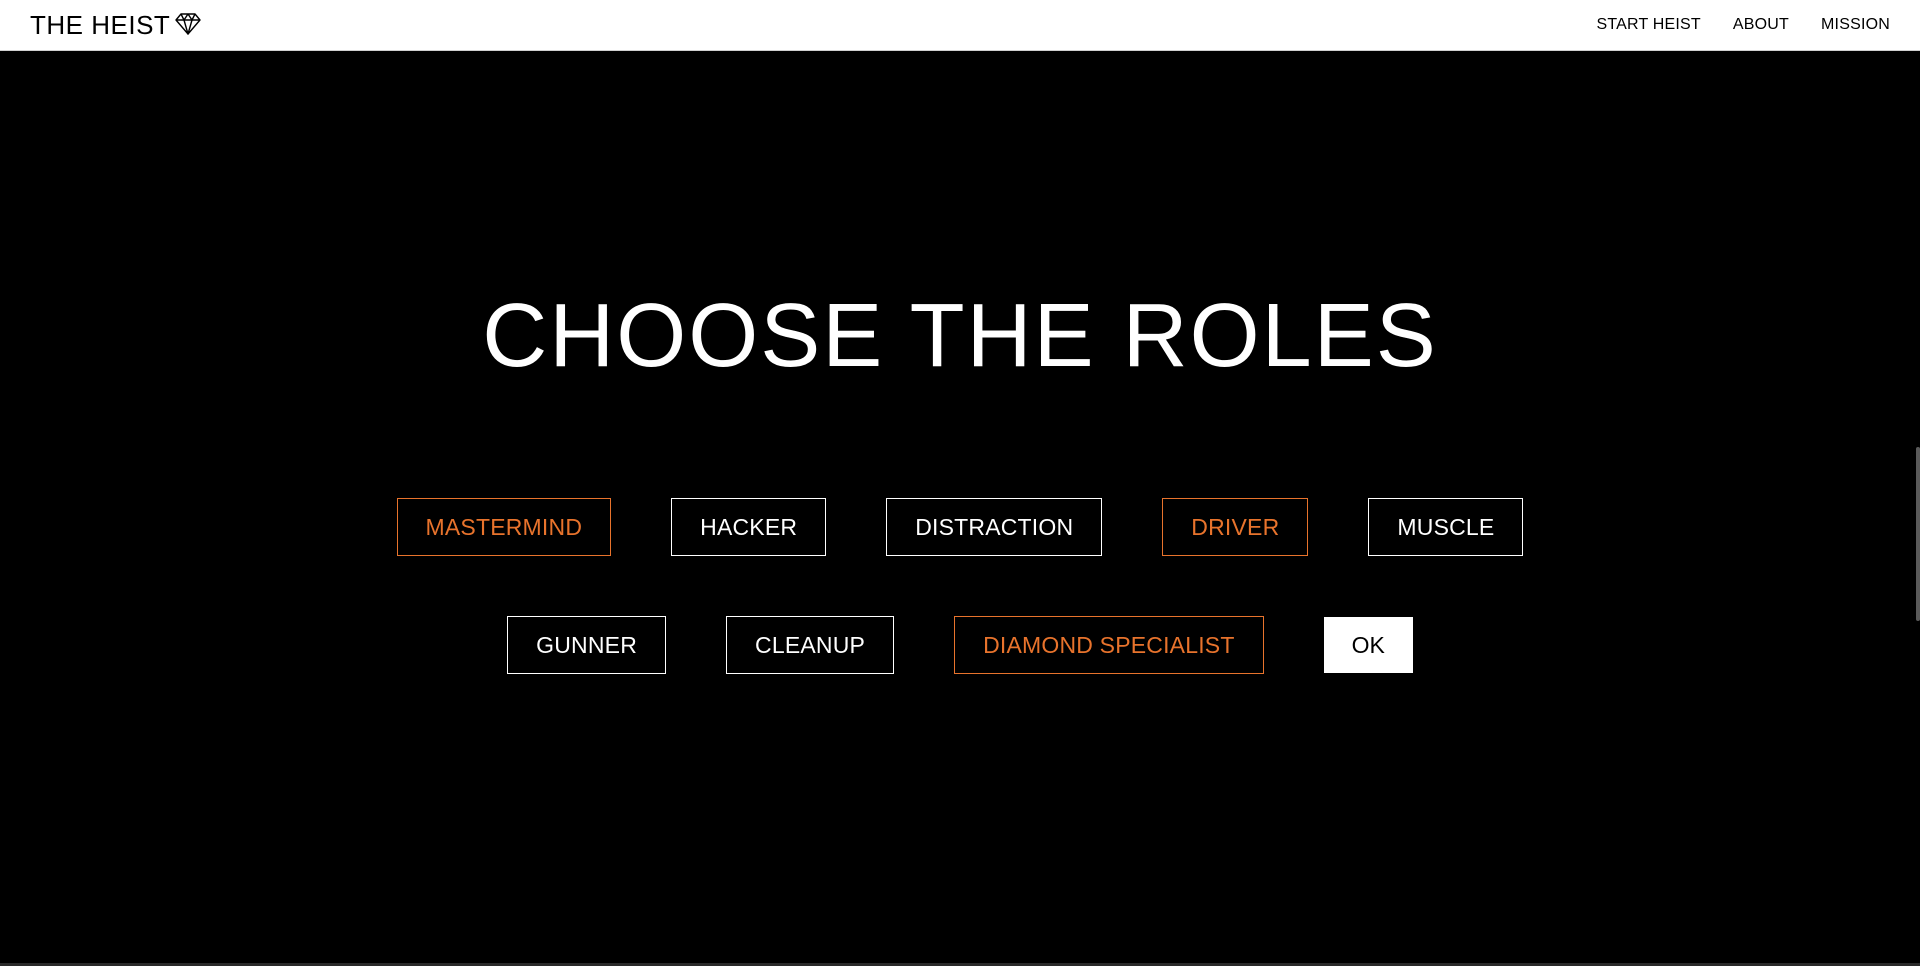 The image size is (1920, 966). I want to click on role-button-cleanup: CLEANUP, so click(810, 645).